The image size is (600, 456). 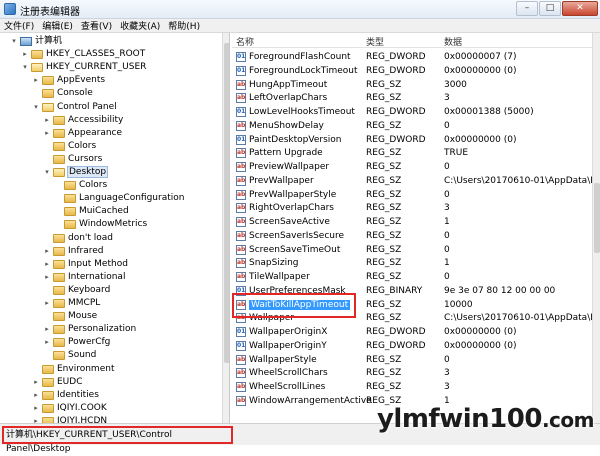 I want to click on tree-node: ▸ Infrared, so click(x=73, y=251).